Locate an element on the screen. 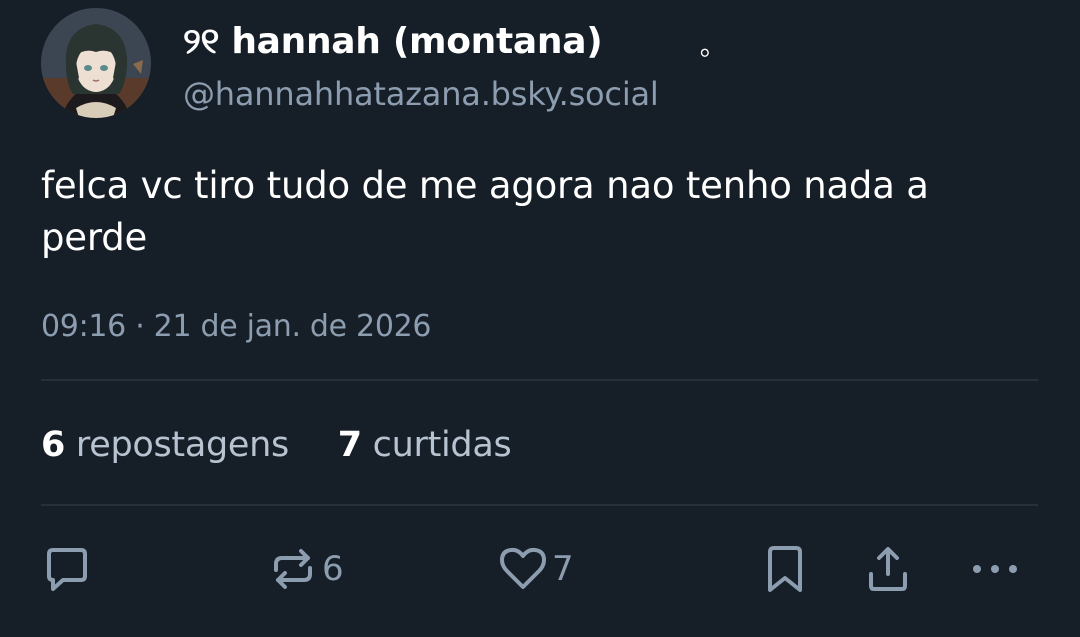 The image size is (1080, 637). reposts-label: repostagens is located at coordinates (182, 445).